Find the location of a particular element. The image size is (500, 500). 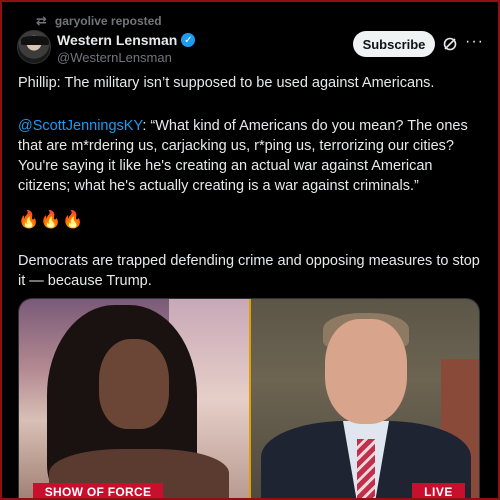

person-tie-shape is located at coordinates (366, 469).